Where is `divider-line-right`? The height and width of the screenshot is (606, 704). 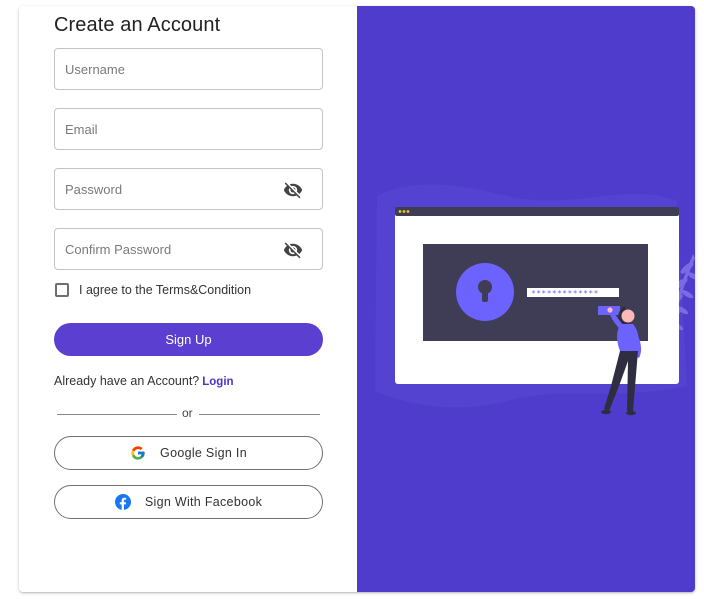
divider-line-right is located at coordinates (259, 414).